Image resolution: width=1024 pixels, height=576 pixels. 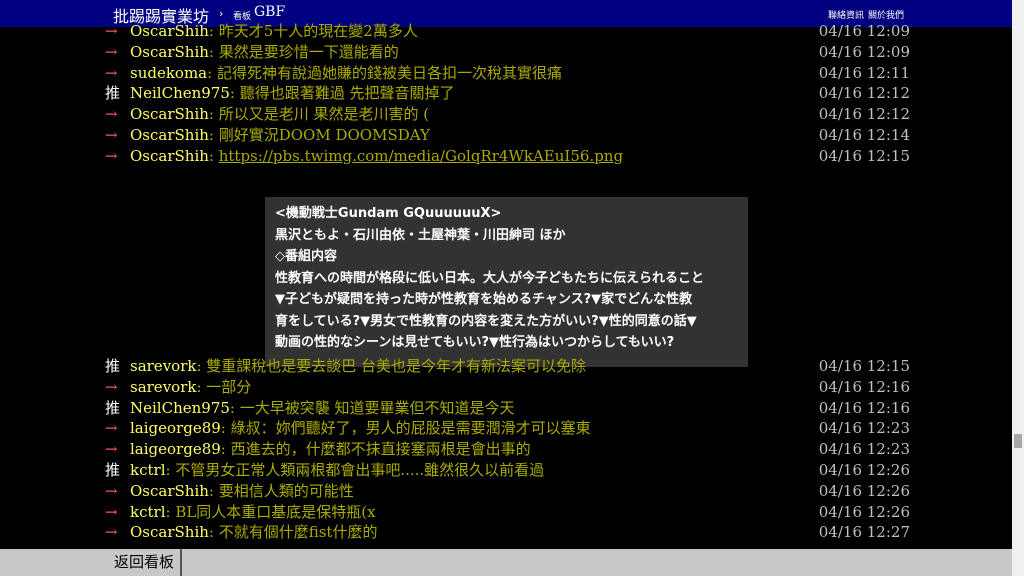 What do you see at coordinates (490, 278) in the screenshot?
I see `preview-line: 性教育への時間が格段に低い日本。大人が今子どもたちに伝えられること` at bounding box center [490, 278].